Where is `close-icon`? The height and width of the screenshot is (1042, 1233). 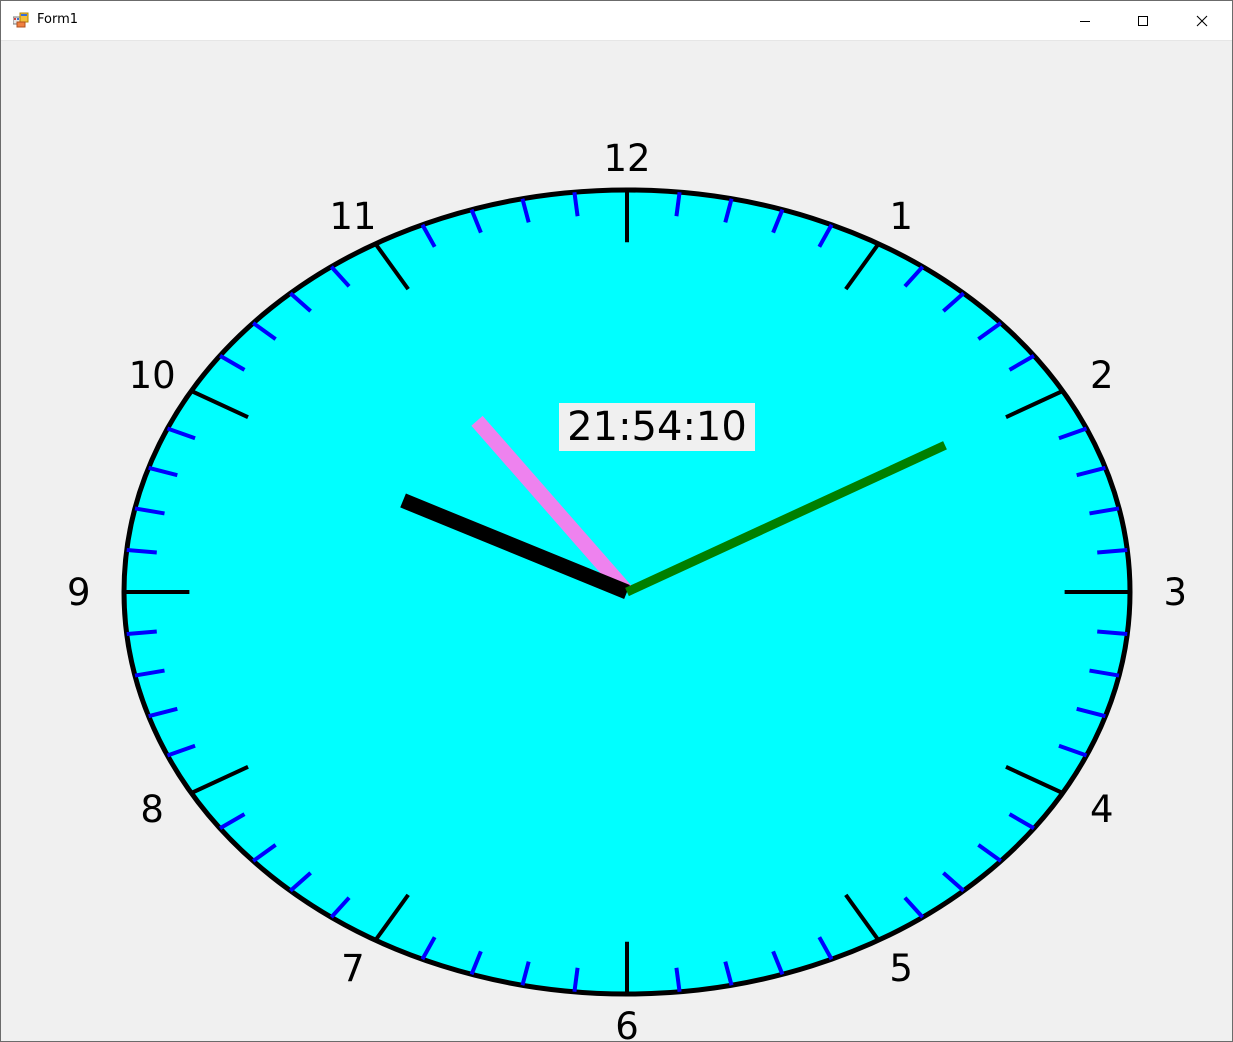 close-icon is located at coordinates (1202, 20).